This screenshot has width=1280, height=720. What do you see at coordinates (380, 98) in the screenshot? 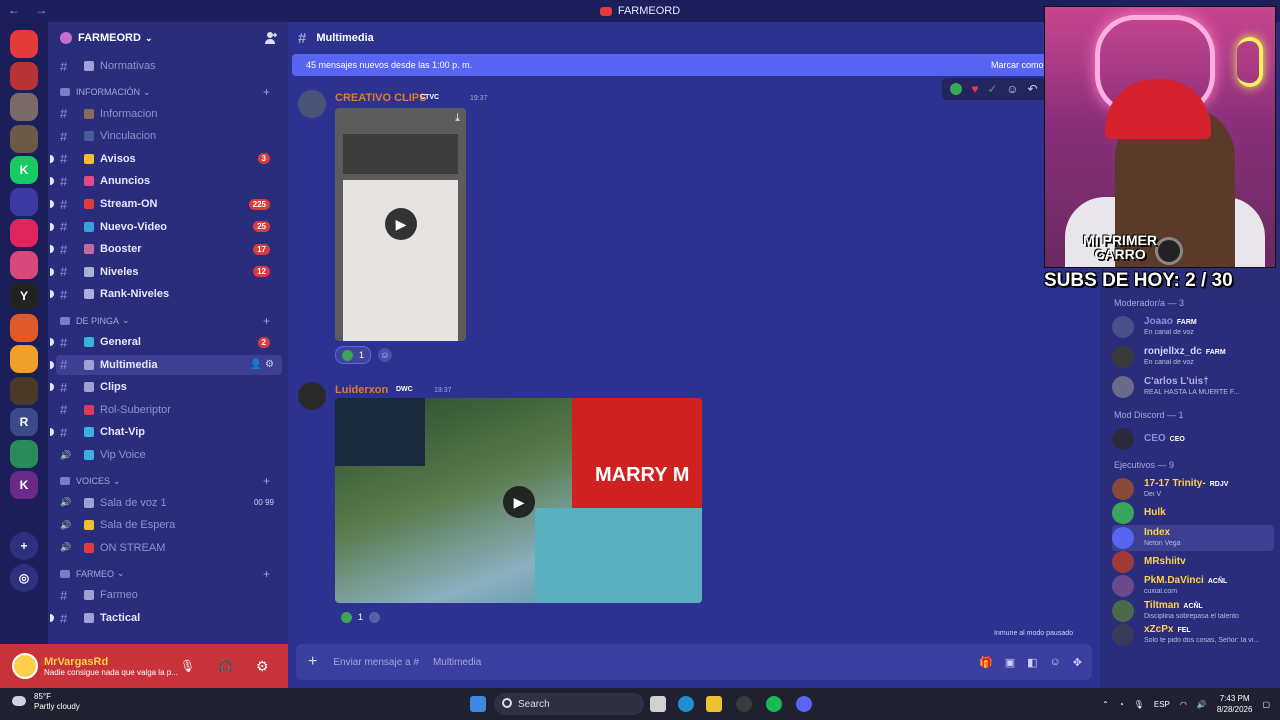
I see `message-author: CREATIVO CLIPS` at bounding box center [380, 98].